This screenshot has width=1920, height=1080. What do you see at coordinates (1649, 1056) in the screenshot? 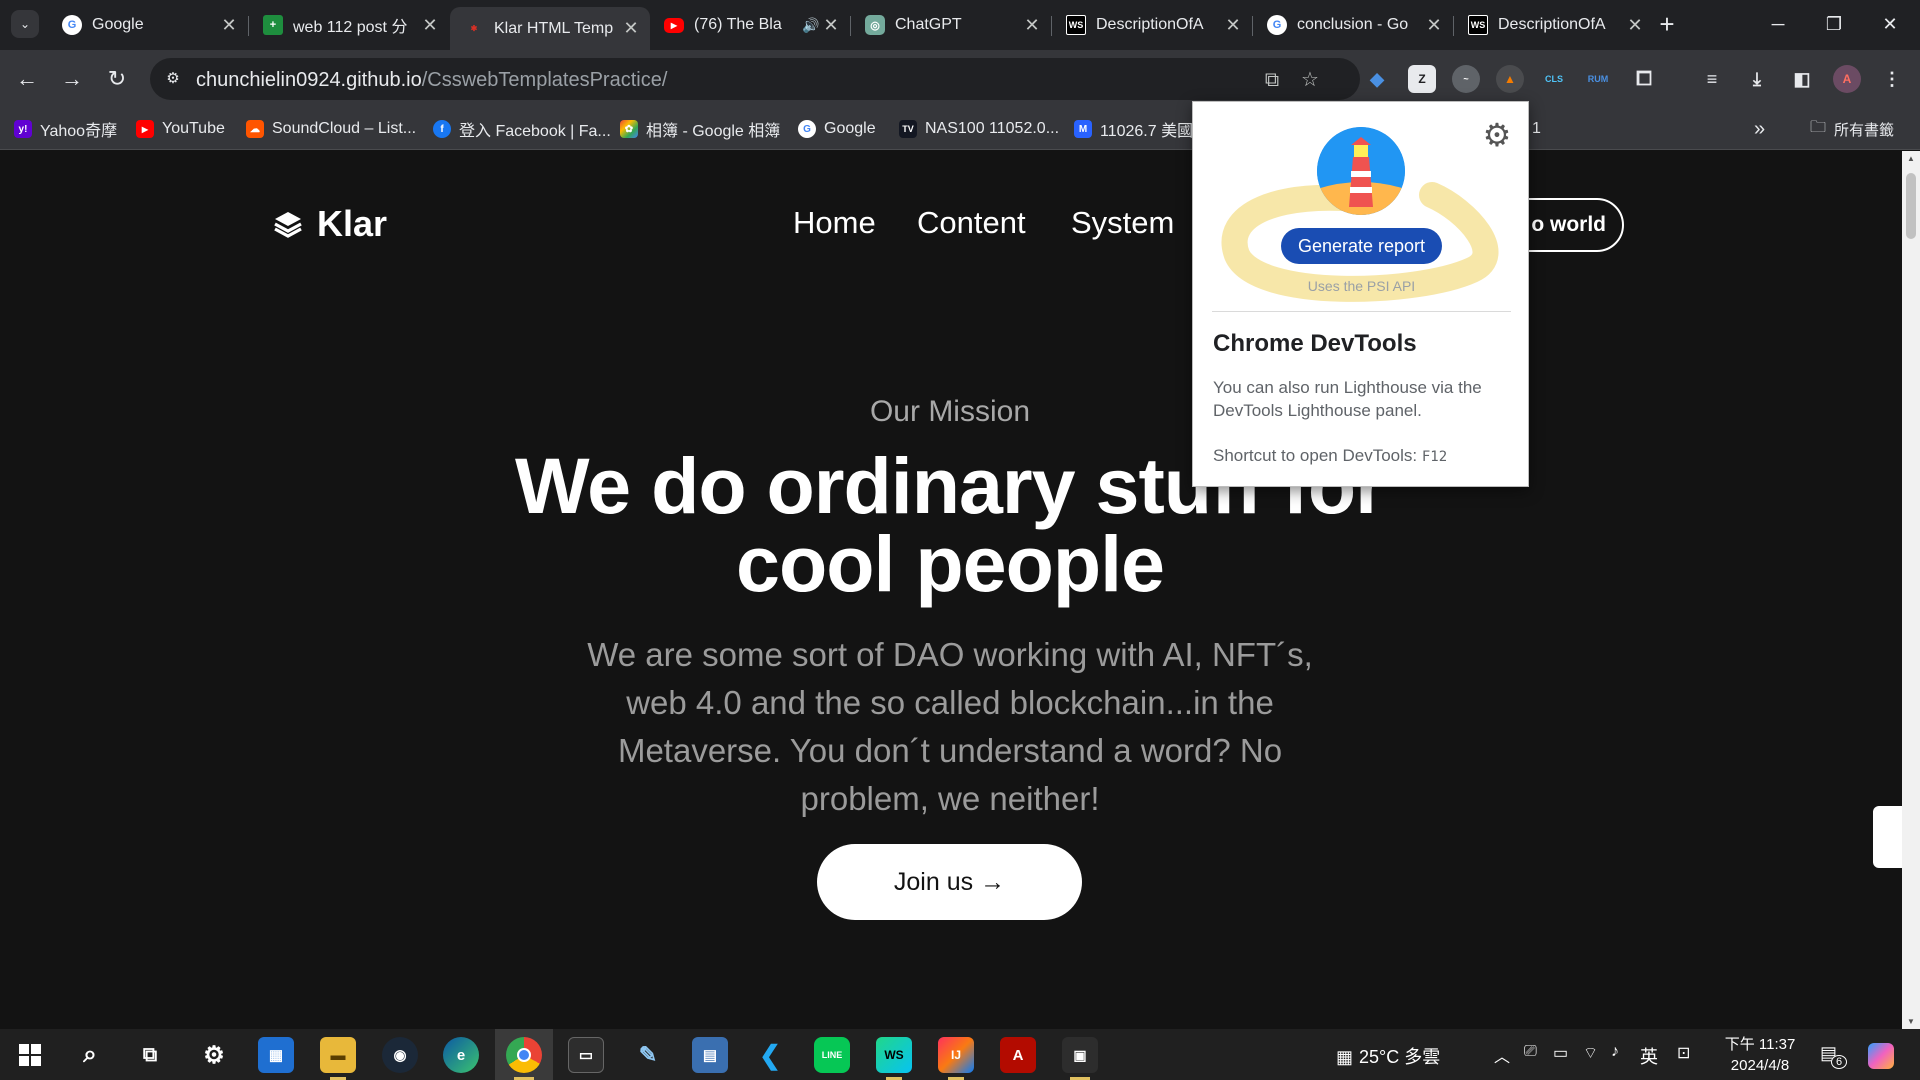
I see `ime-indicator: 英` at bounding box center [1649, 1056].